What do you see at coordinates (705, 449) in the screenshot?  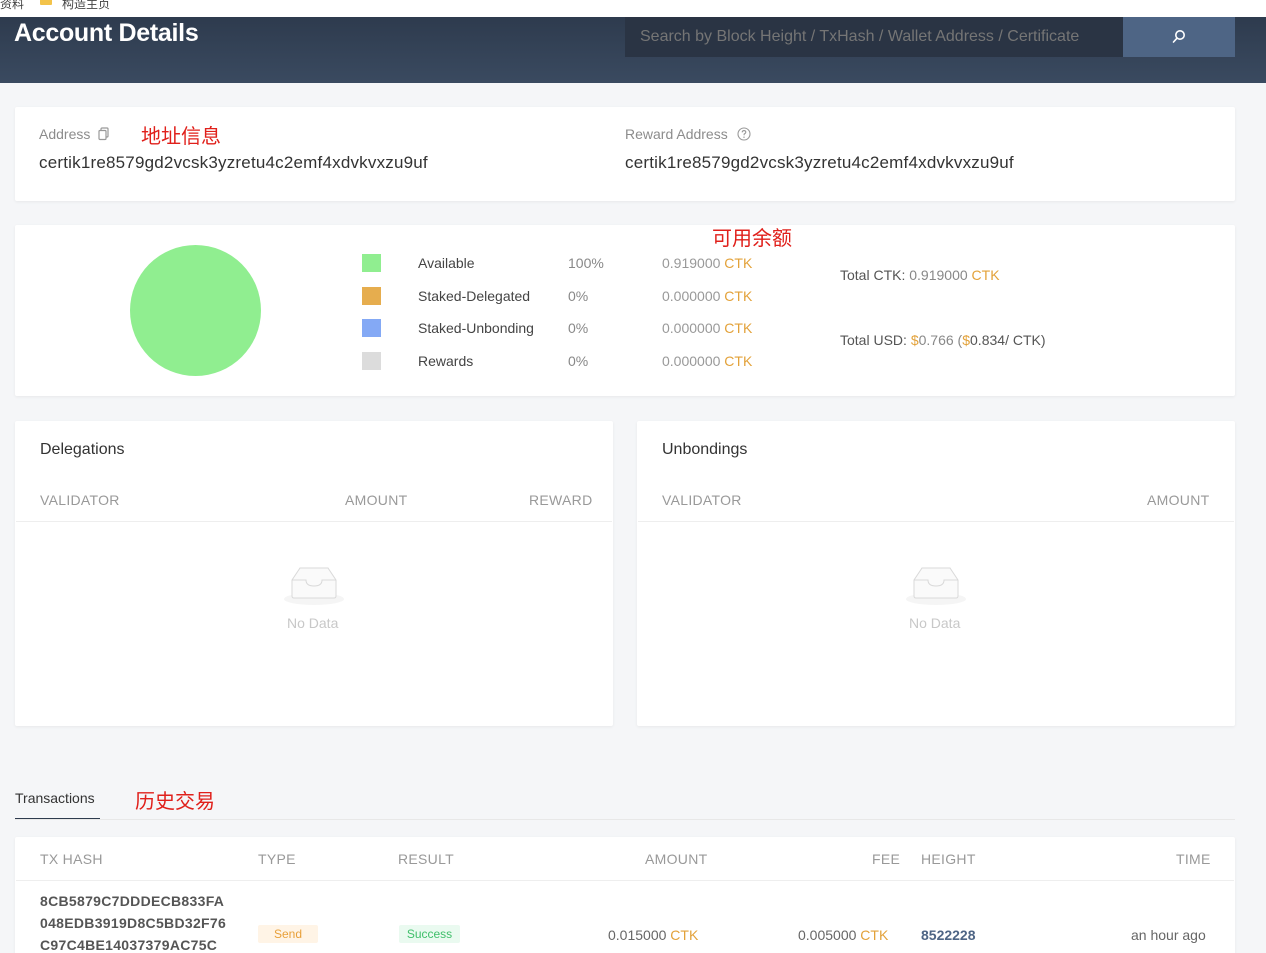 I see `unbondings-title: Unbondings` at bounding box center [705, 449].